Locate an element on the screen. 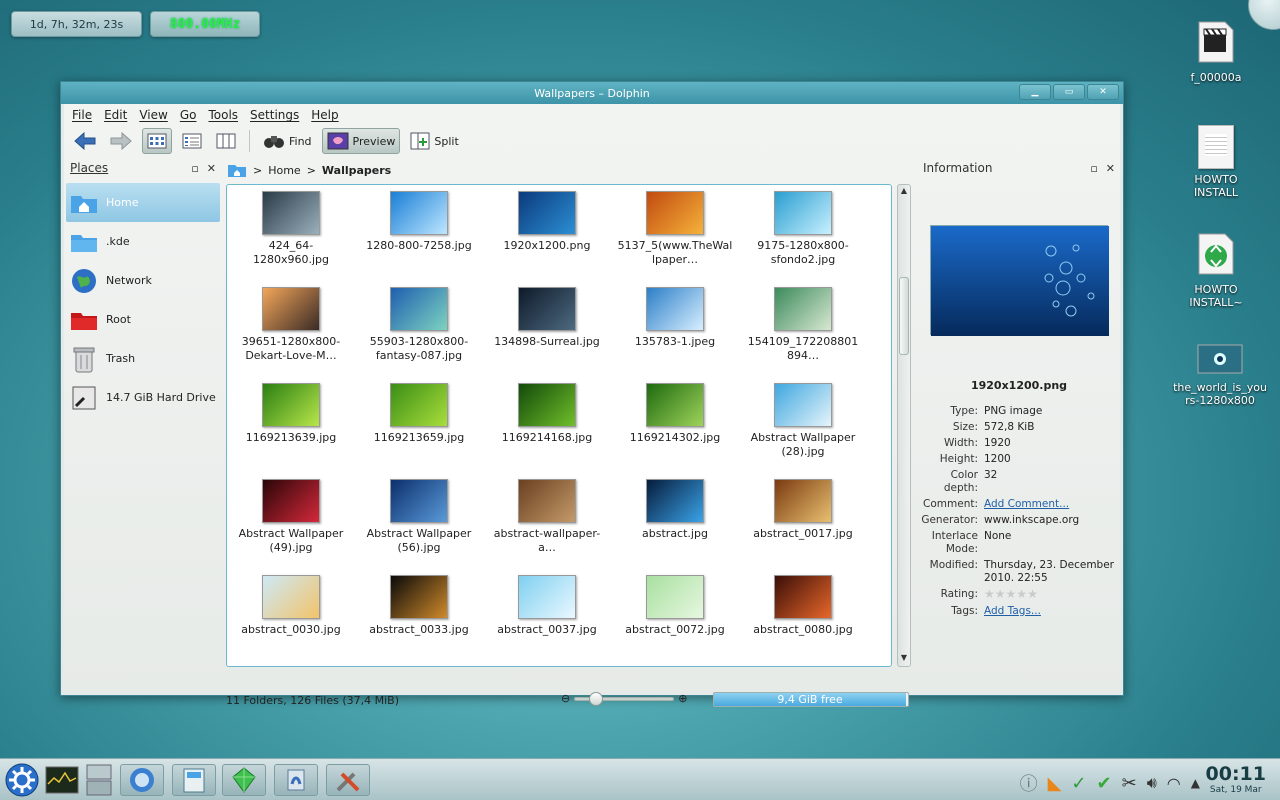 The image size is (1280, 800). place-root: Root is located at coordinates (143, 319).